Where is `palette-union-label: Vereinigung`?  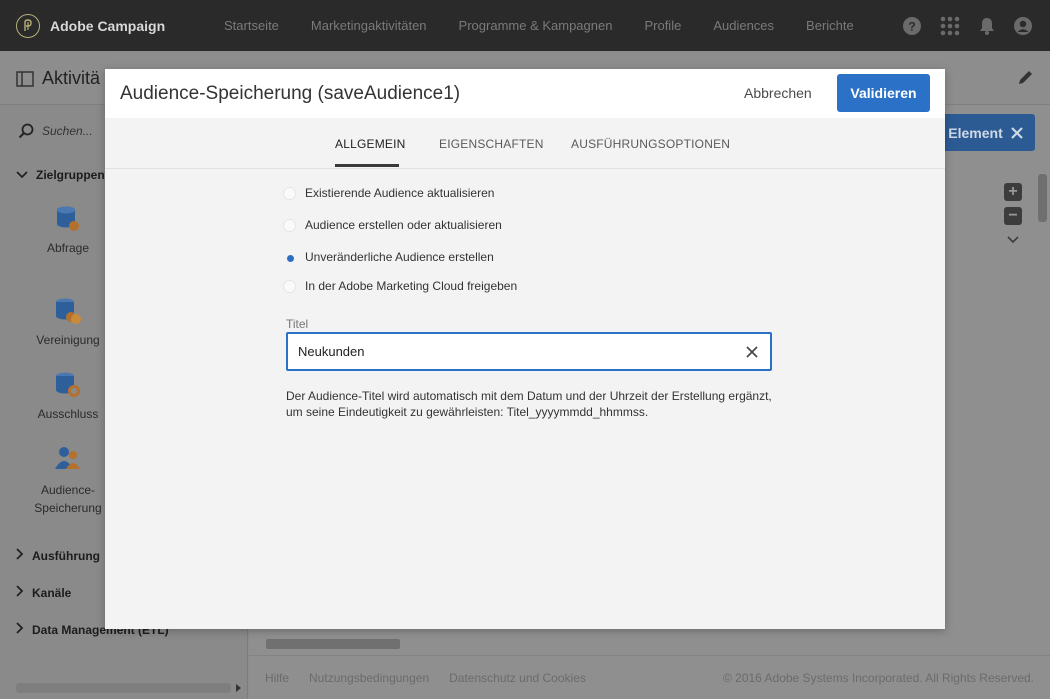
palette-union-label: Vereinigung is located at coordinates (68, 340).